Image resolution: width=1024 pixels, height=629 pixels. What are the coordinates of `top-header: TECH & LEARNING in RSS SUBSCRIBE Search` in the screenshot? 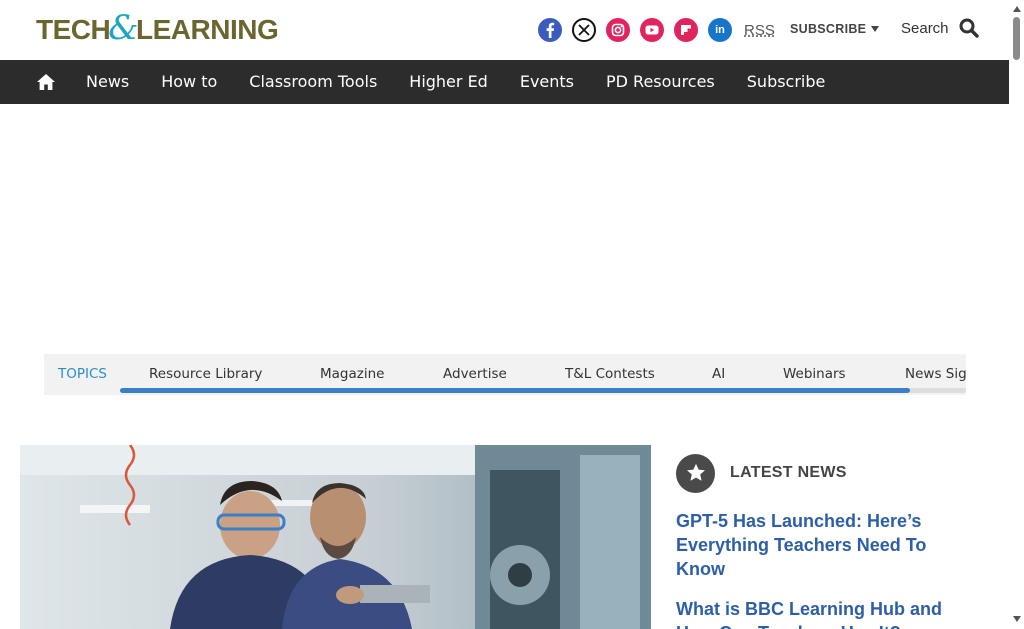 It's located at (504, 30).